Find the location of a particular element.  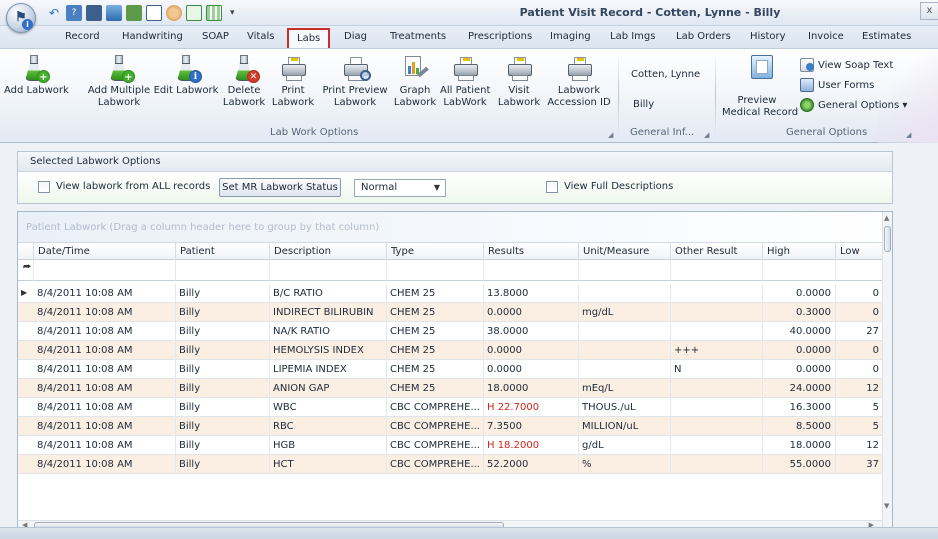

user-forms-button: User Forms is located at coordinates (837, 85).